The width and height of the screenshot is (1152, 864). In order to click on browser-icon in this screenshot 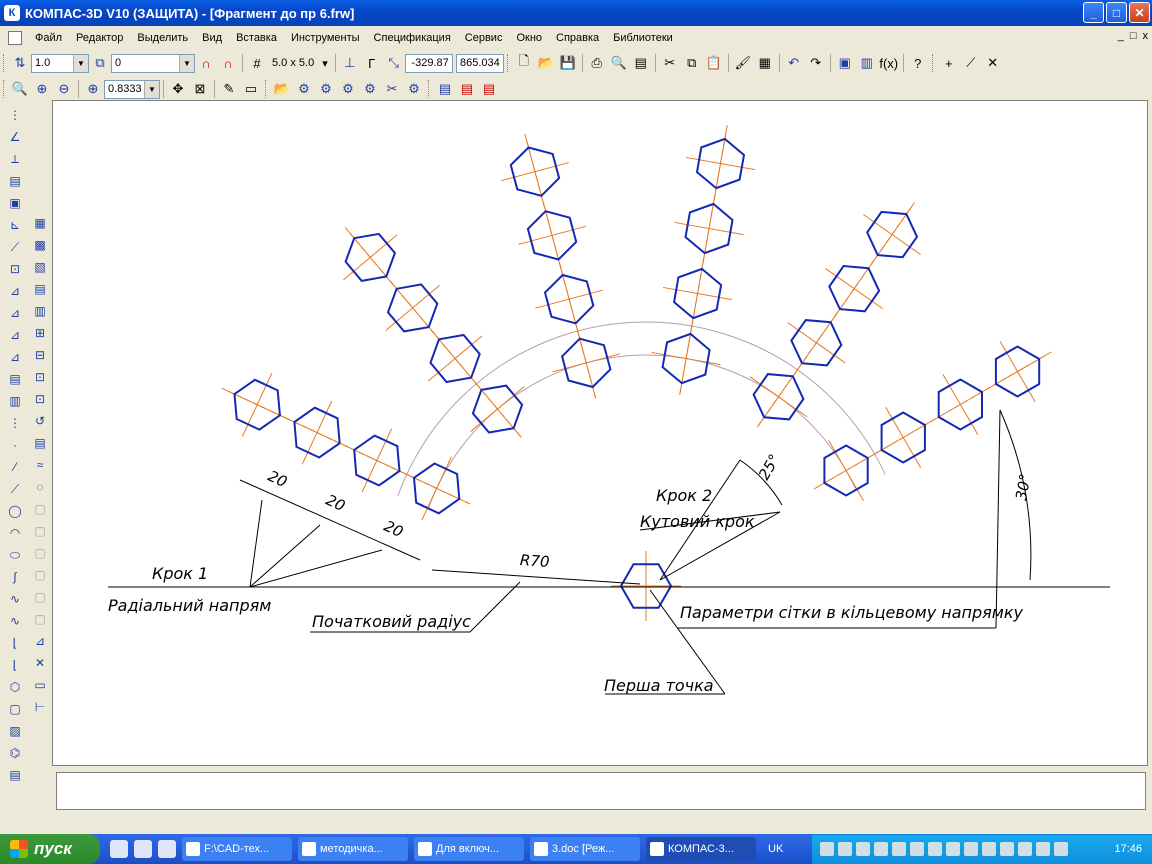, I will do `click(143, 849)`.